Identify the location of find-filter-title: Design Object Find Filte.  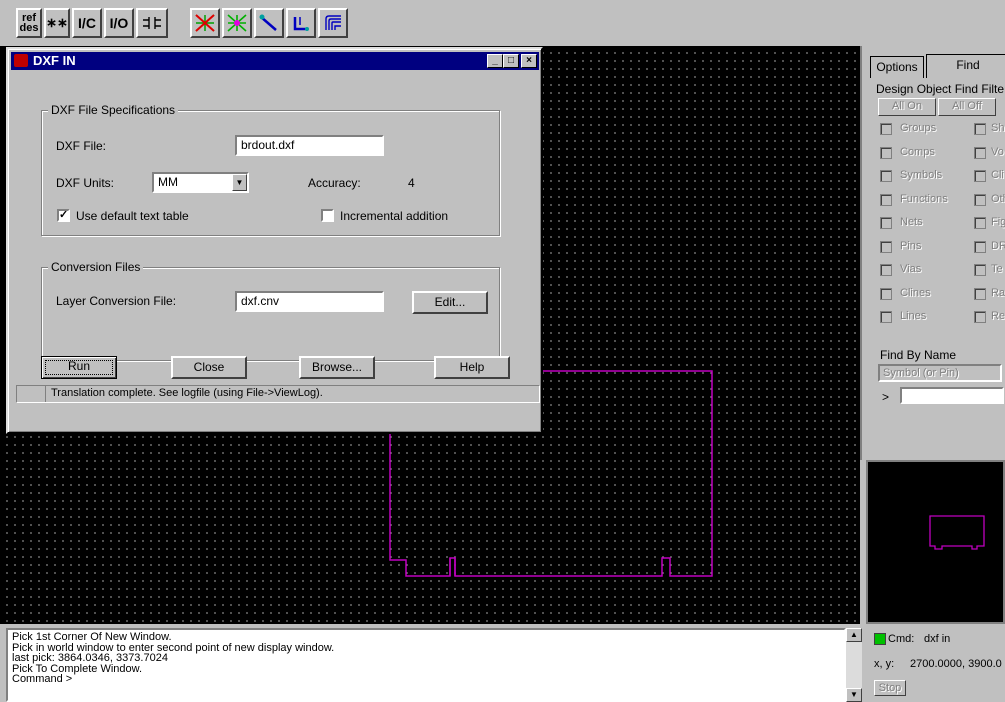
(940, 89).